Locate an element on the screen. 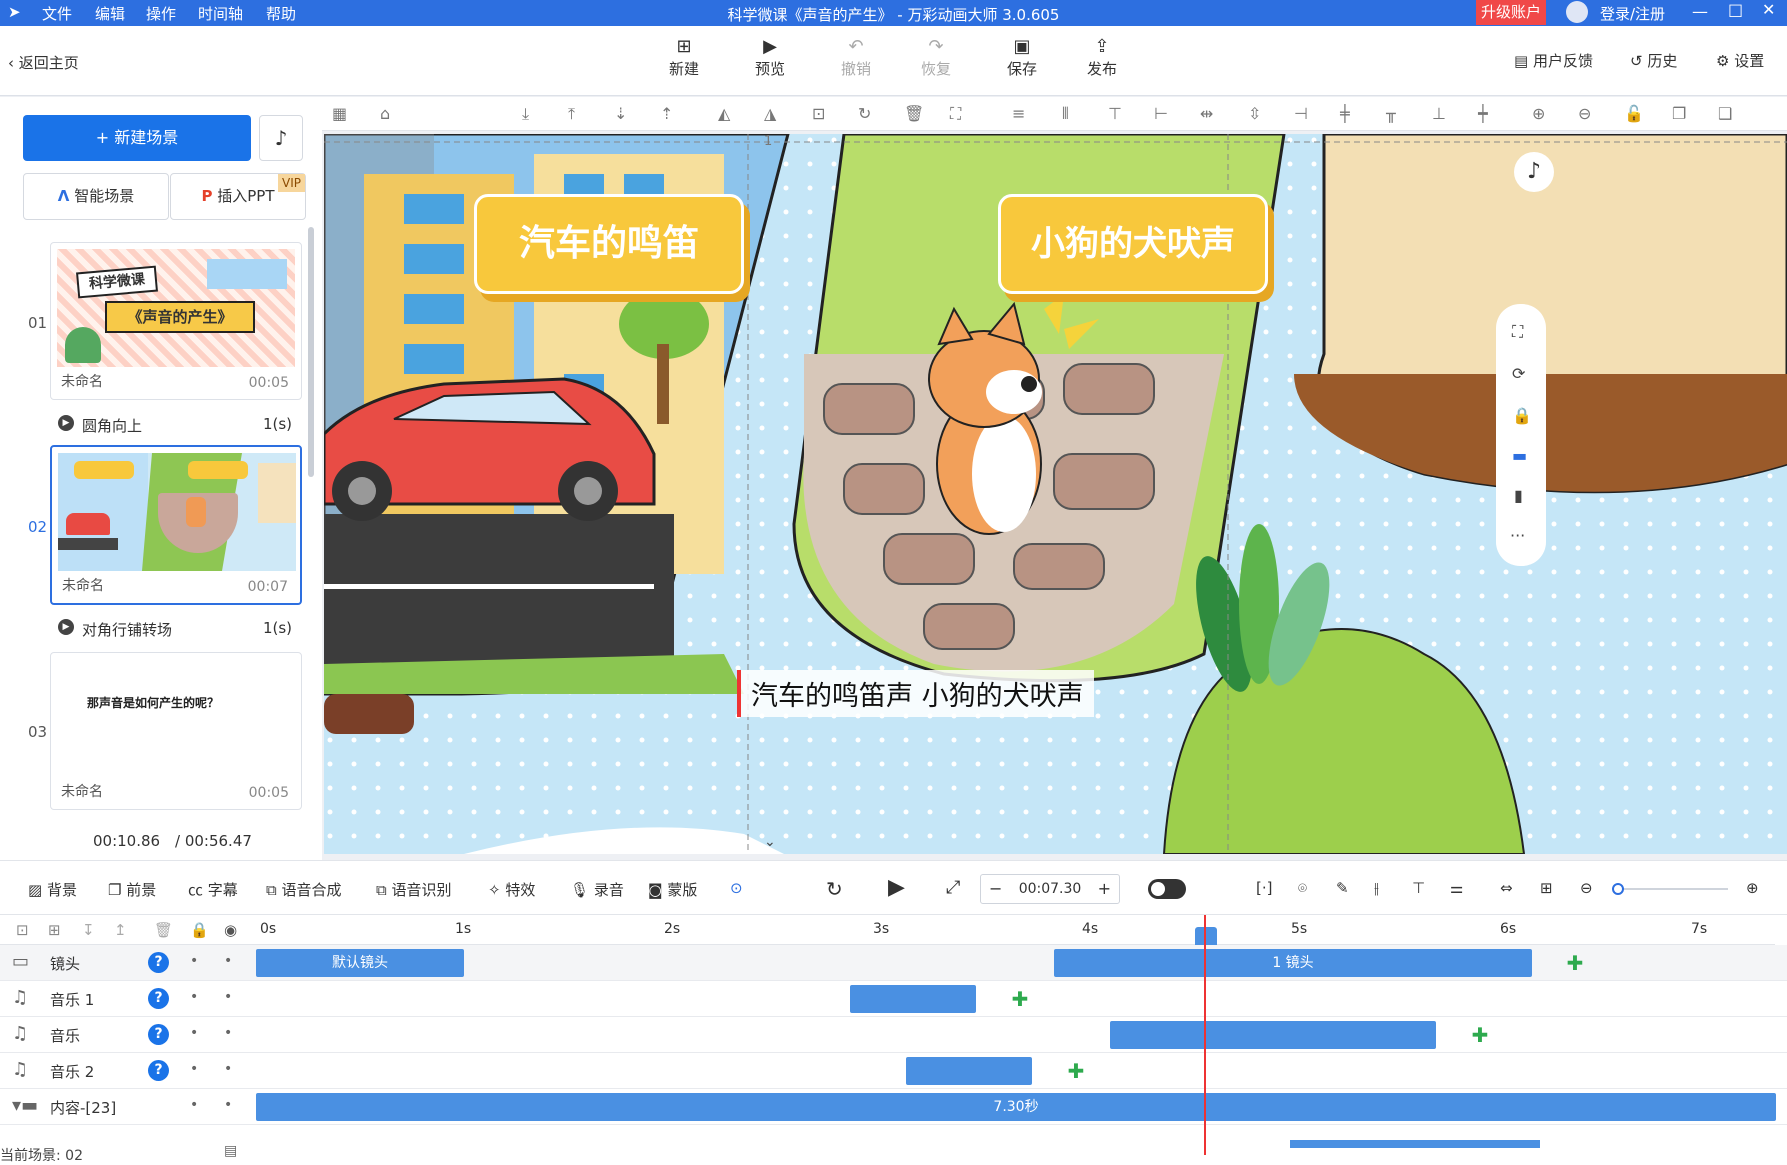 The width and height of the screenshot is (1787, 1165). time-ruler: 0s 1s 2s 3s 4s 5s 6s 7s is located at coordinates (1015, 932).